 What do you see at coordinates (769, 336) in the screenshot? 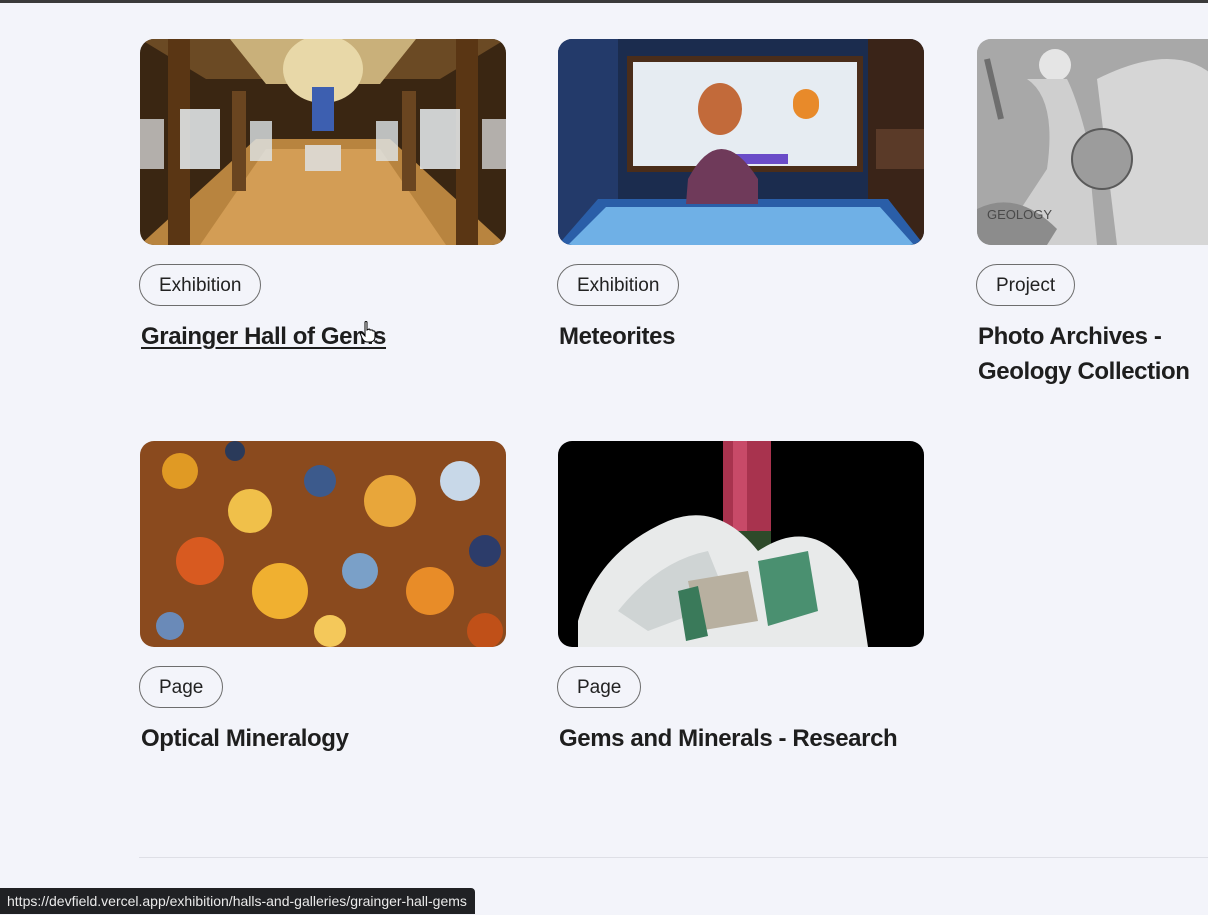
I see `card-title-link: Meteorites` at bounding box center [769, 336].